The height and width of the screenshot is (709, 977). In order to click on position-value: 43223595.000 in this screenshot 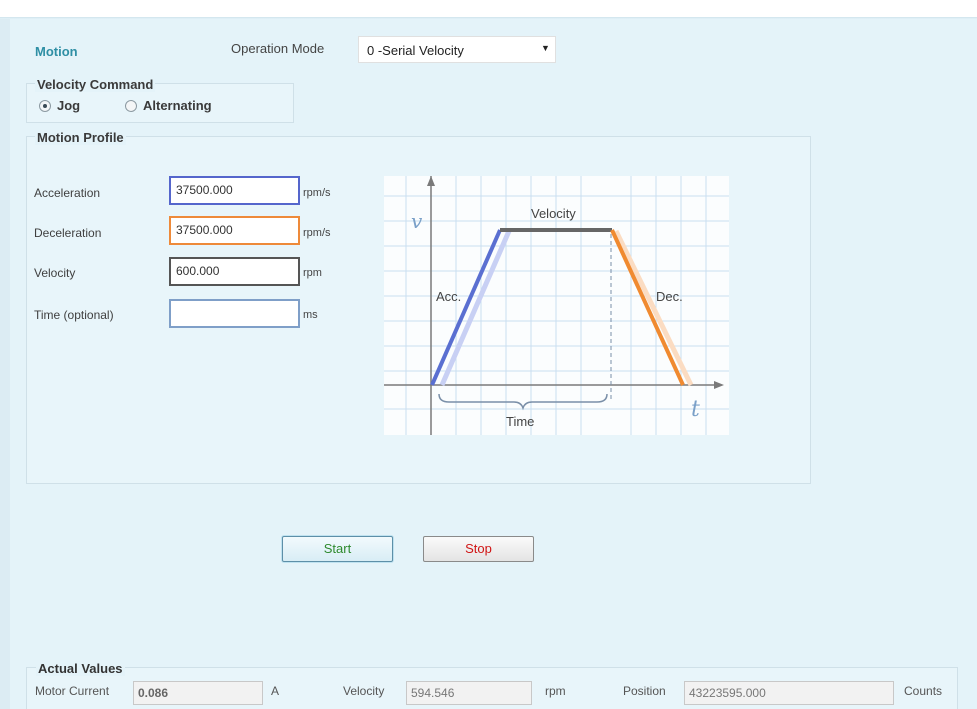, I will do `click(727, 693)`.